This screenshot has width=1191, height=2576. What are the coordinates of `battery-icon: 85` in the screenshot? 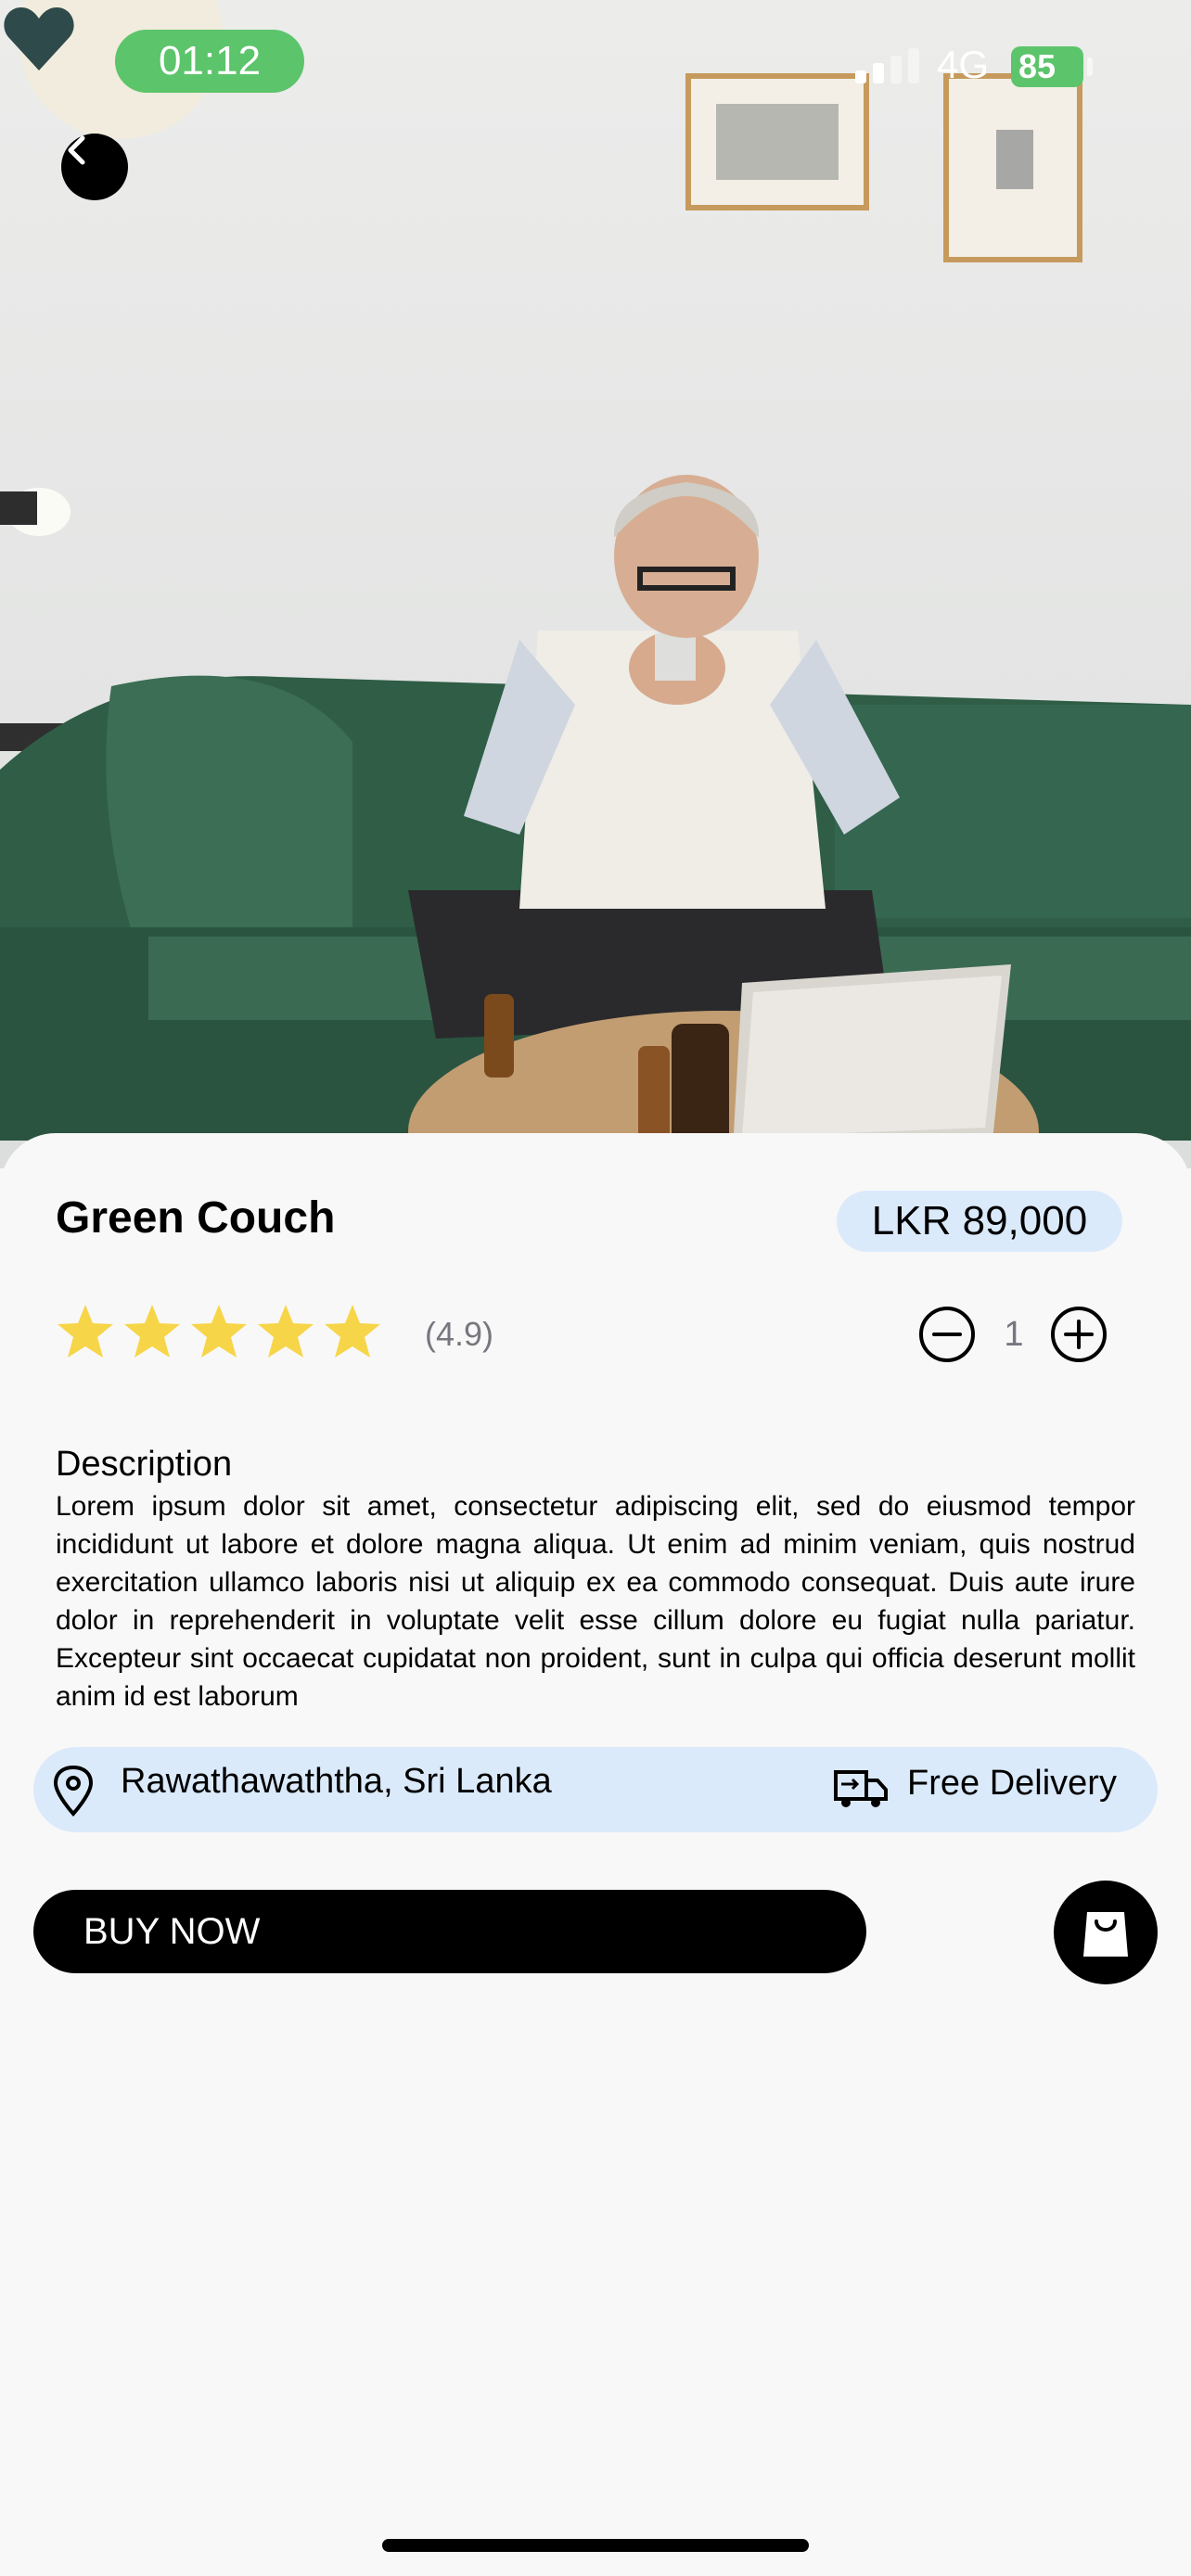 It's located at (1047, 66).